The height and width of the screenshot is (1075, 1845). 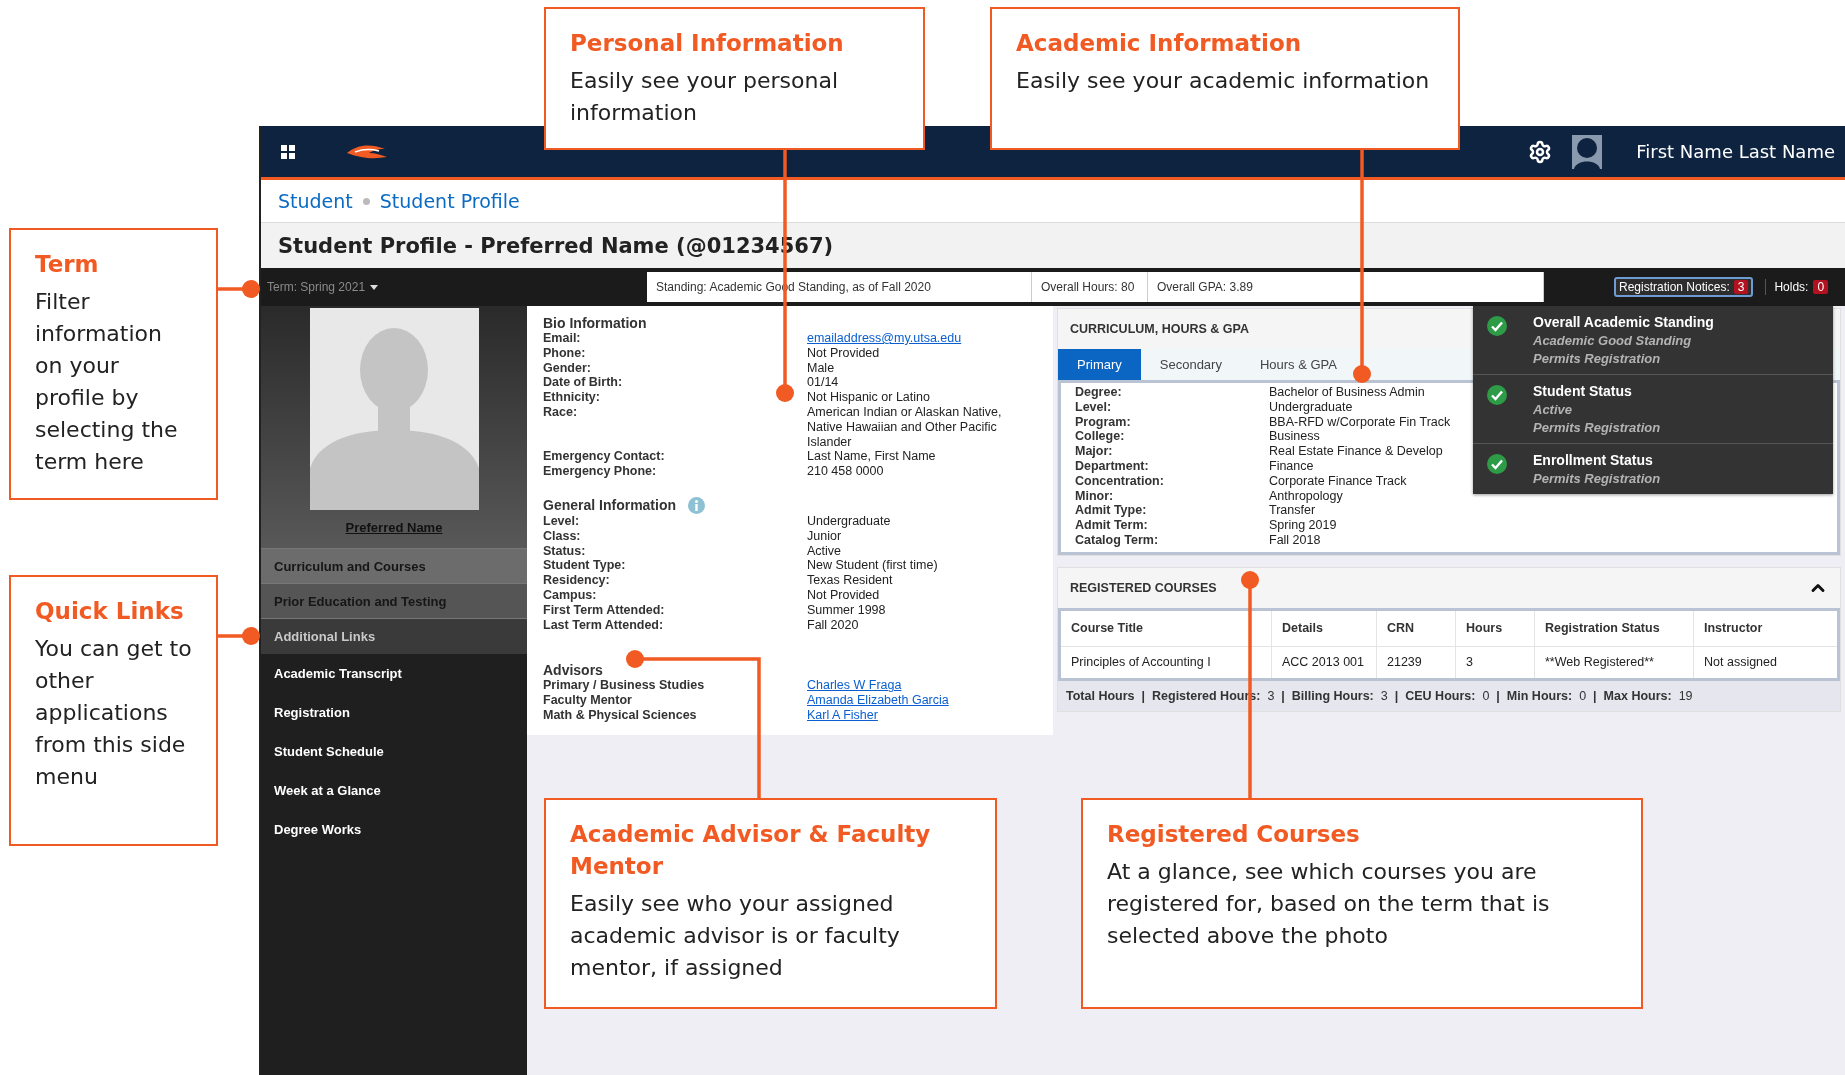 I want to click on field-label: Campus:, so click(x=570, y=595).